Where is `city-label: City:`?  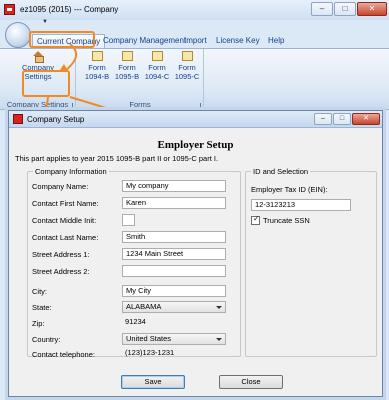
city-label: City: is located at coordinates (39, 291).